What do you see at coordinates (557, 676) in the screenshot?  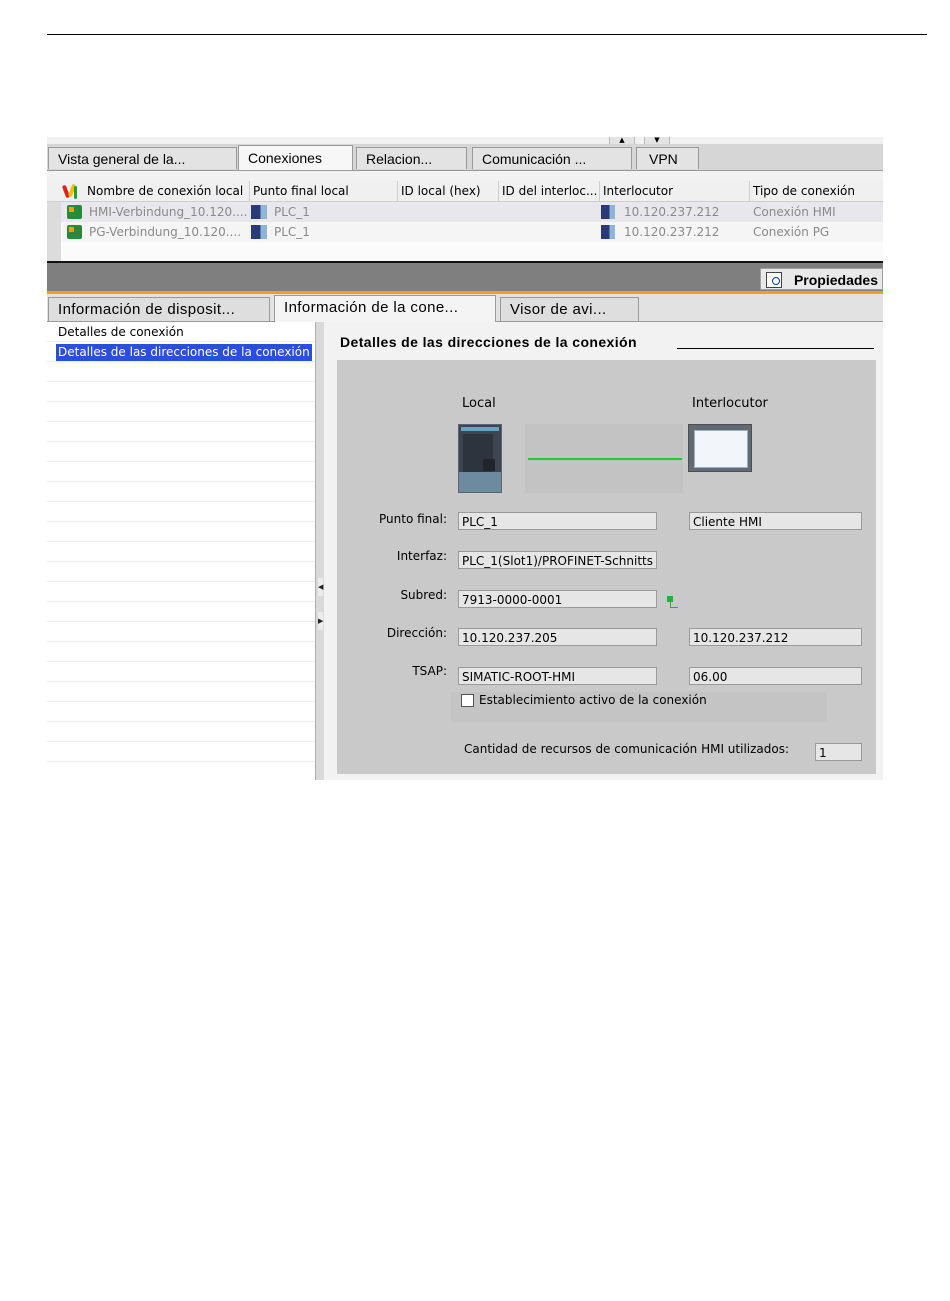 I see `local-tsap-field: SIMATIC-ROOT-HMI` at bounding box center [557, 676].